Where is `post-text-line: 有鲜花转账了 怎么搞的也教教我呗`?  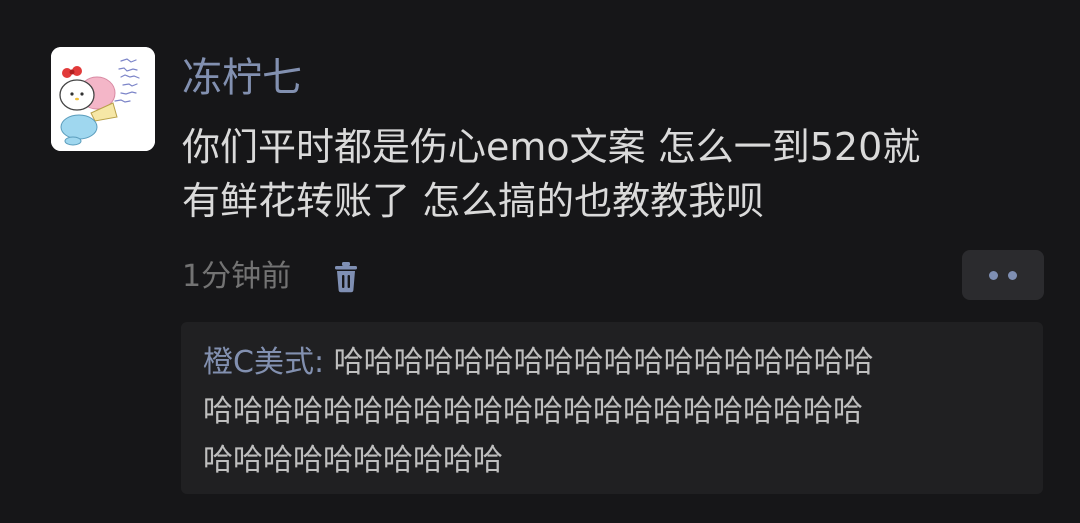
post-text-line: 有鲜花转账了 怎么搞的也教教我呗 is located at coordinates (473, 201).